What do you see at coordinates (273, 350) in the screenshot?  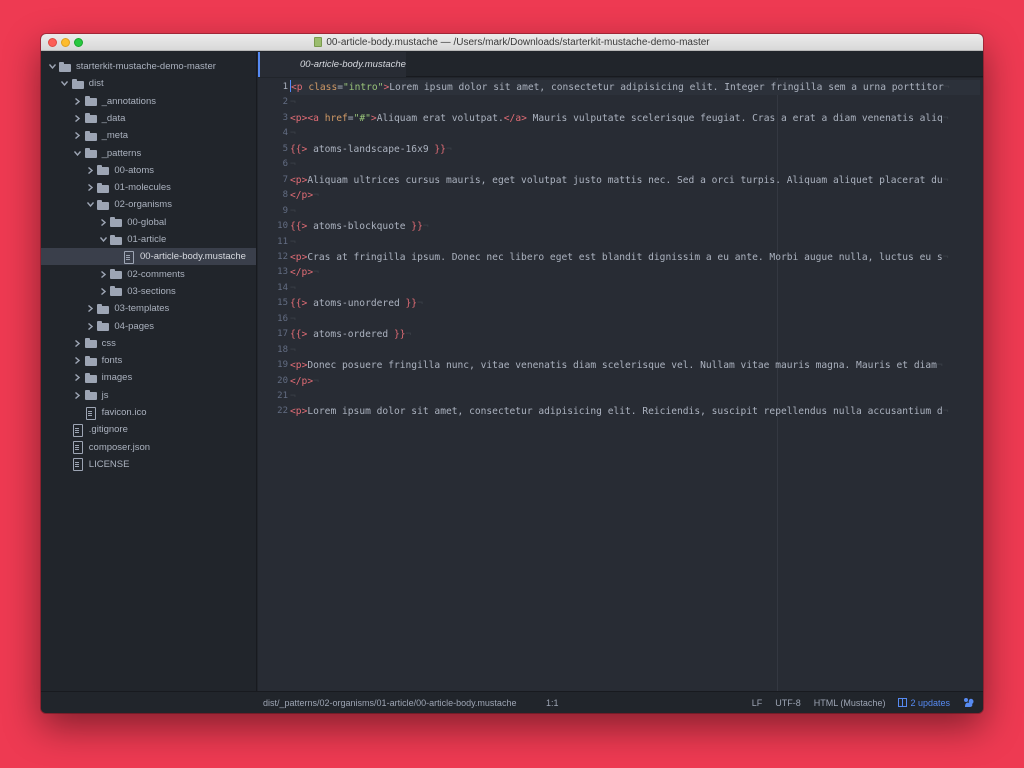 I see `line-number: 18` at bounding box center [273, 350].